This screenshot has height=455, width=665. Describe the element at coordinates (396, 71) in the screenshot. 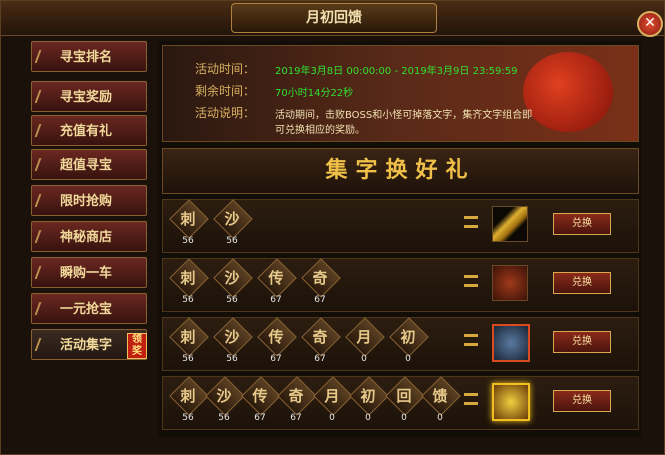

I see `time-value: 2019年3月8日 00:00:00 - 2019年3月9日 23:59:59` at that location.